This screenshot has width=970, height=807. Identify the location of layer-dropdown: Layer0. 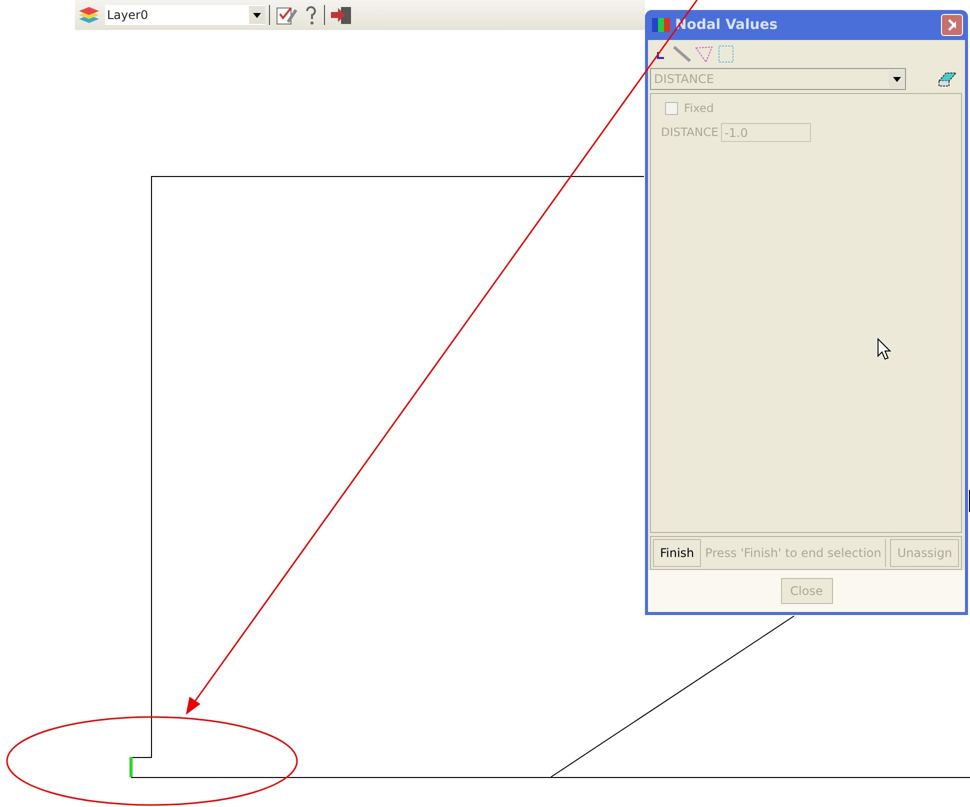
(185, 15).